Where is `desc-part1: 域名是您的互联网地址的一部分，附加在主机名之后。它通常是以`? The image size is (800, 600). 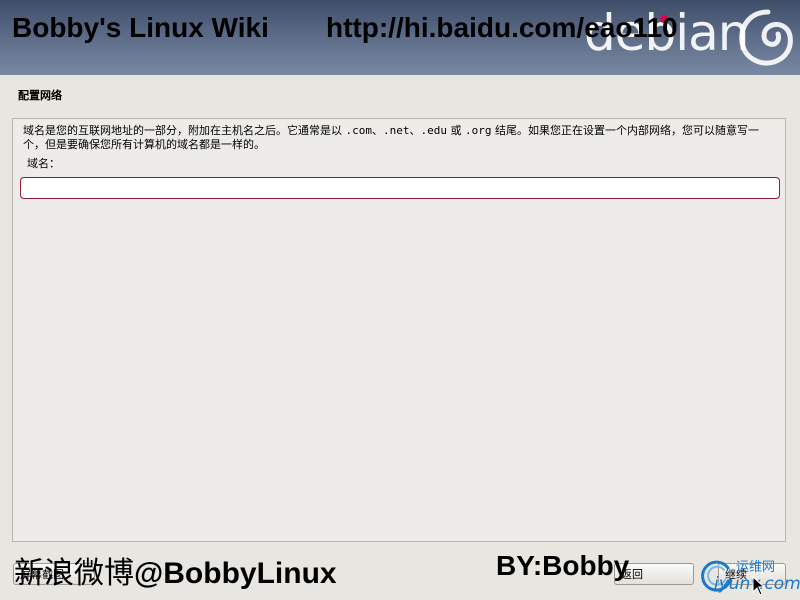
desc-part1: 域名是您的互联网地址的一部分，附加在主机名之后。它通常是以 is located at coordinates (184, 130).